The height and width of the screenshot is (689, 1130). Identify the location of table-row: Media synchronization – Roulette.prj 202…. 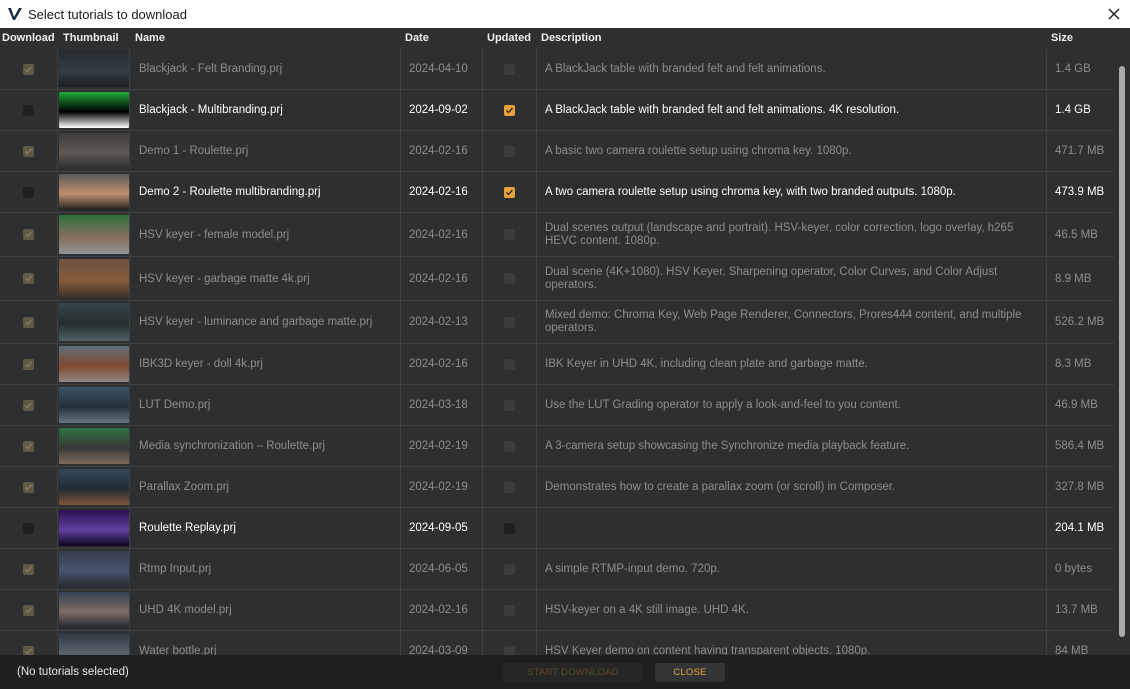
(557, 446).